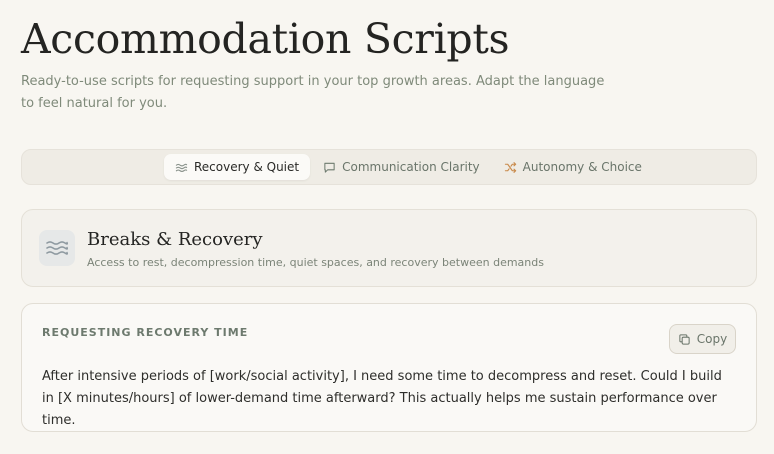 The image size is (774, 454). Describe the element at coordinates (175, 239) in the screenshot. I see `category-title: Breaks & Recovery` at that location.